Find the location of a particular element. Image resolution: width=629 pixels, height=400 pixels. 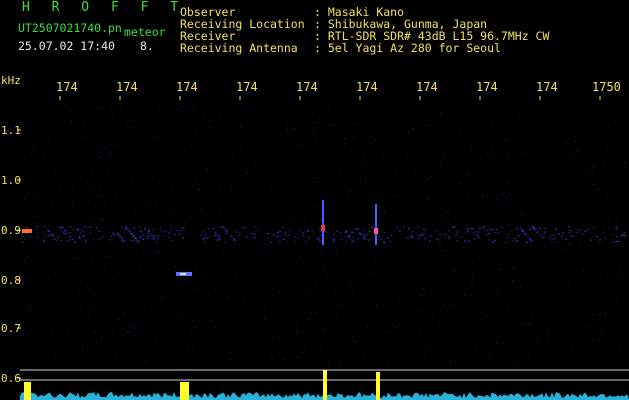

meteor-count: 8. is located at coordinates (147, 46).